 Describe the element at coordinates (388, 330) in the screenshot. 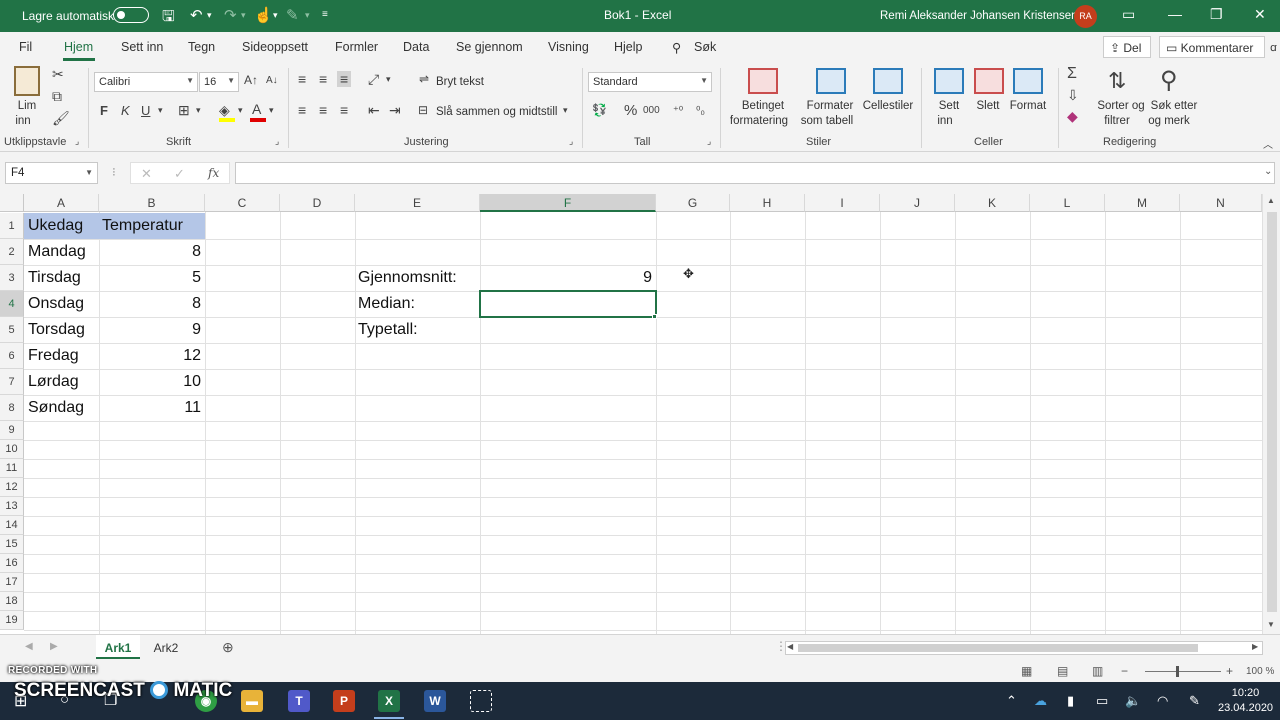

I see `cell-e5: Typetall:` at that location.